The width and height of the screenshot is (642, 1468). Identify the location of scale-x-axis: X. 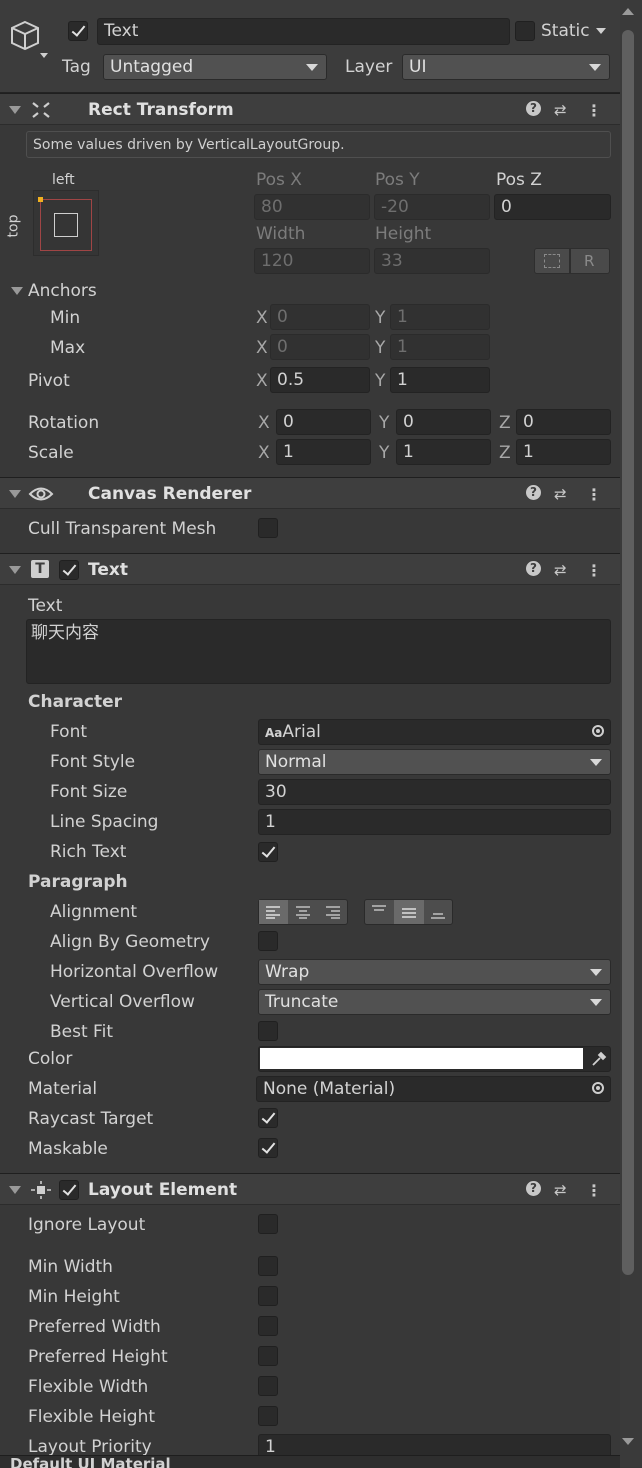
(264, 453).